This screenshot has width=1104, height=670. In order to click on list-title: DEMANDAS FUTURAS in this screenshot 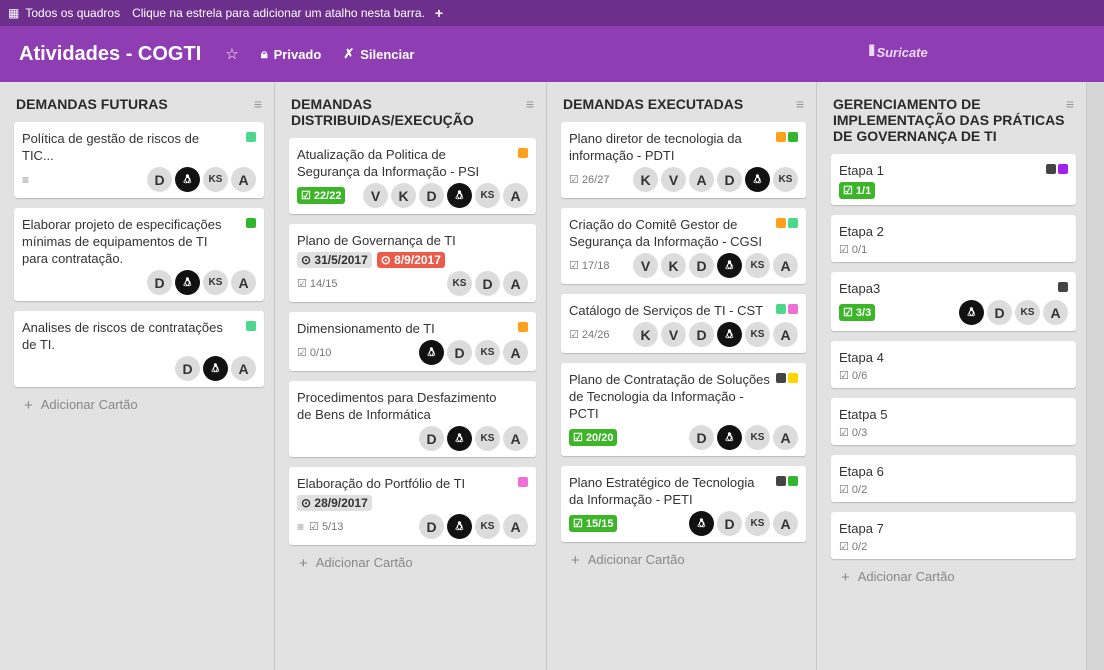, I will do `click(92, 104)`.